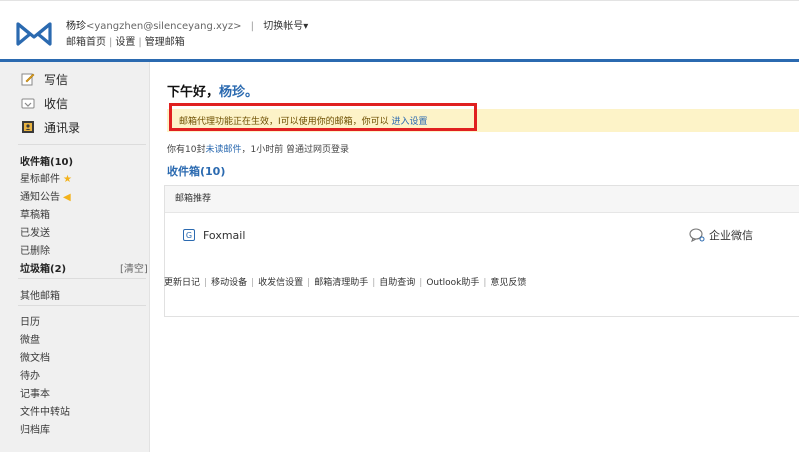 The width and height of the screenshot is (799, 452). I want to click on sidebar-item-docs: 微文档, so click(35, 356).